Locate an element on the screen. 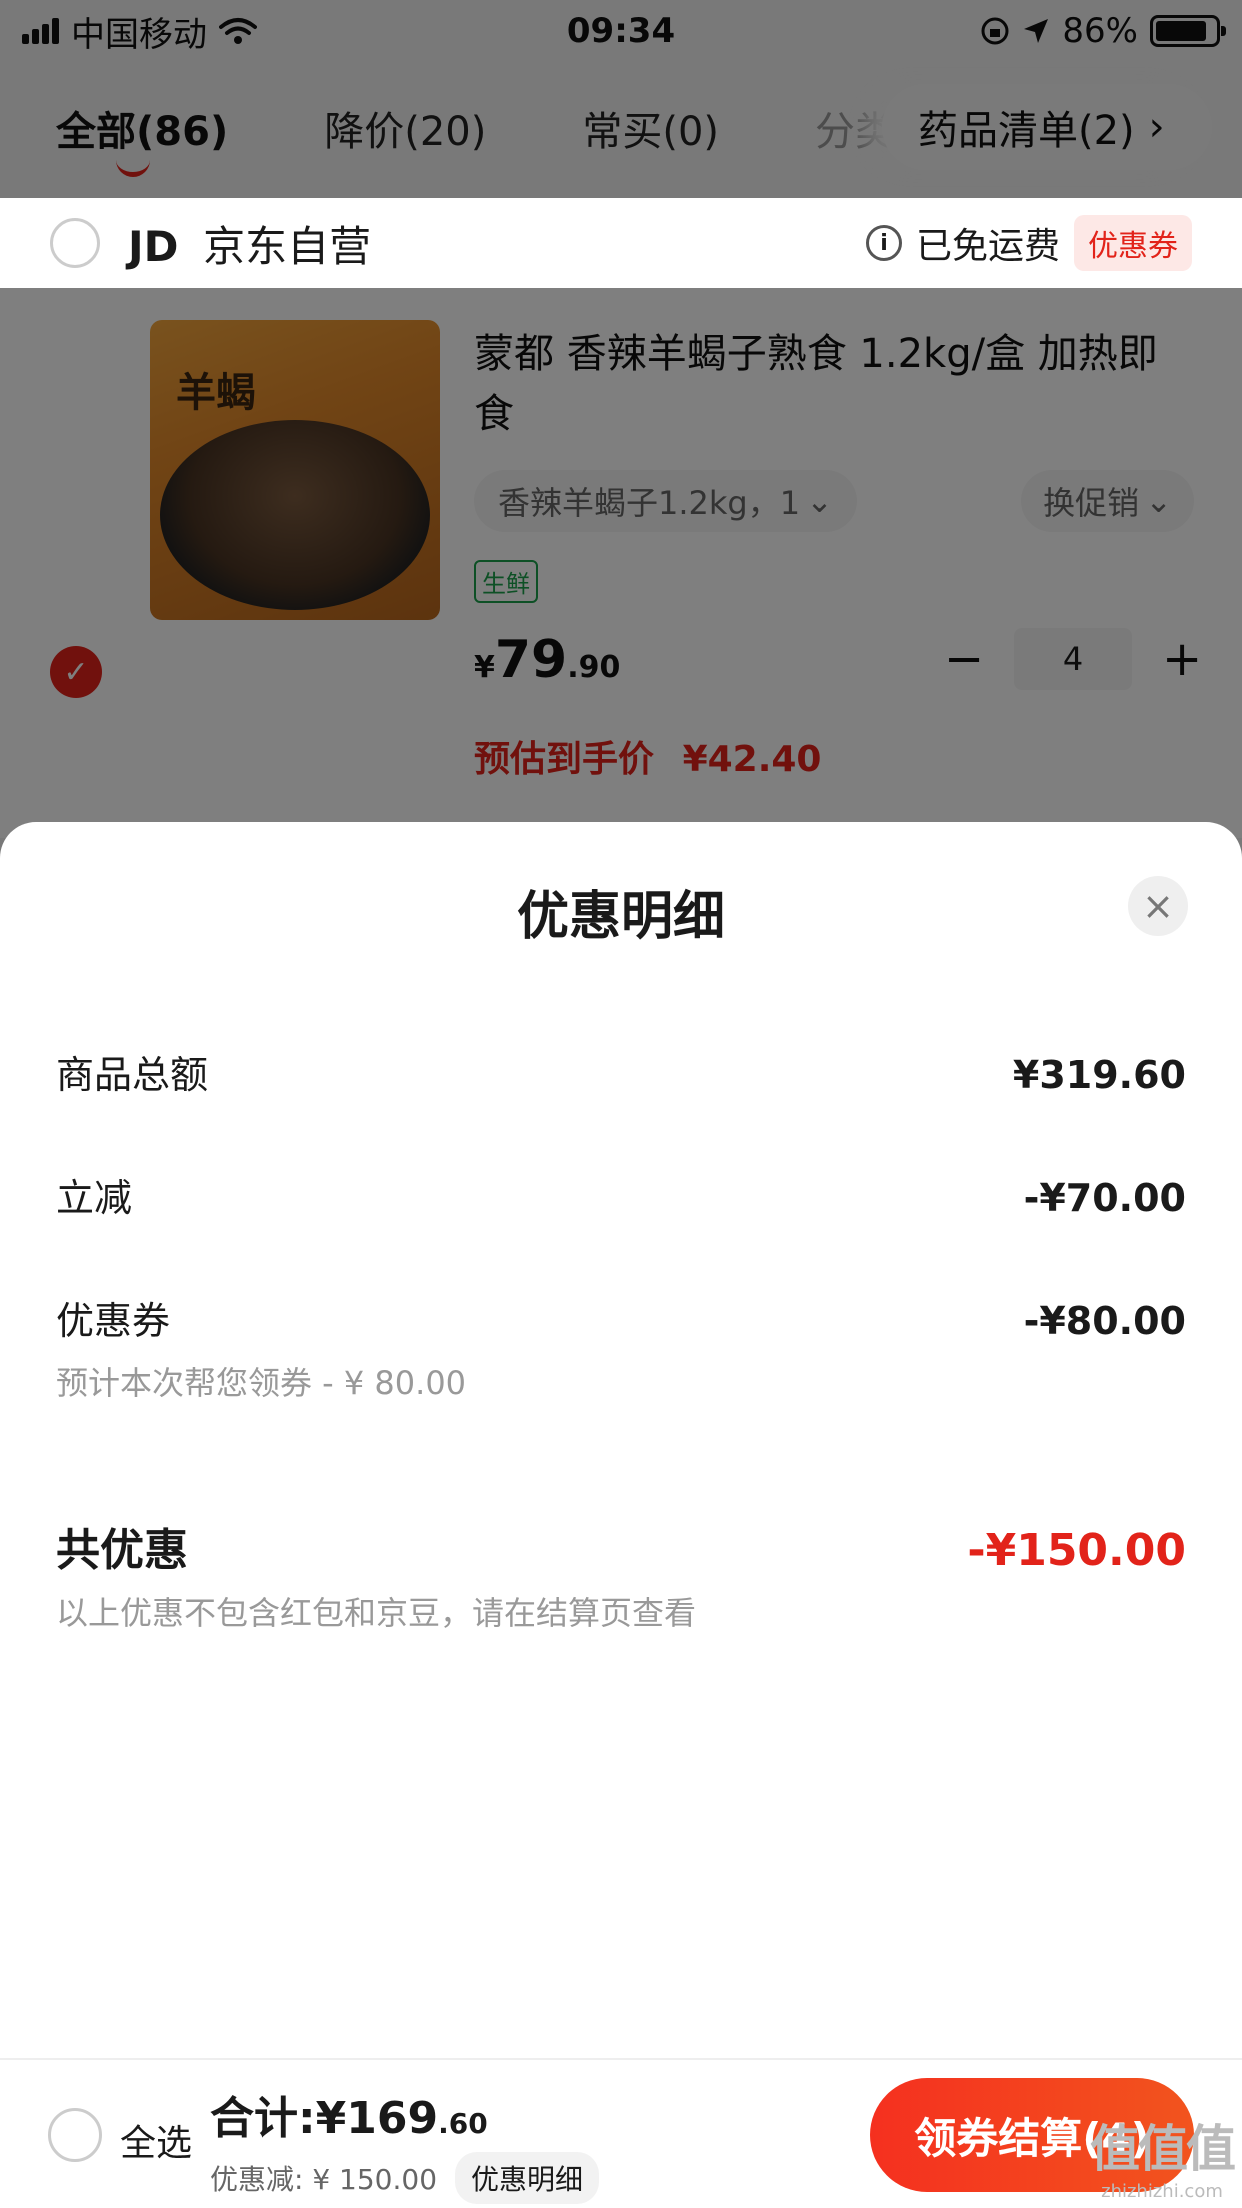 The height and width of the screenshot is (2208, 1242). select-all-label: 全选 is located at coordinates (156, 2140).